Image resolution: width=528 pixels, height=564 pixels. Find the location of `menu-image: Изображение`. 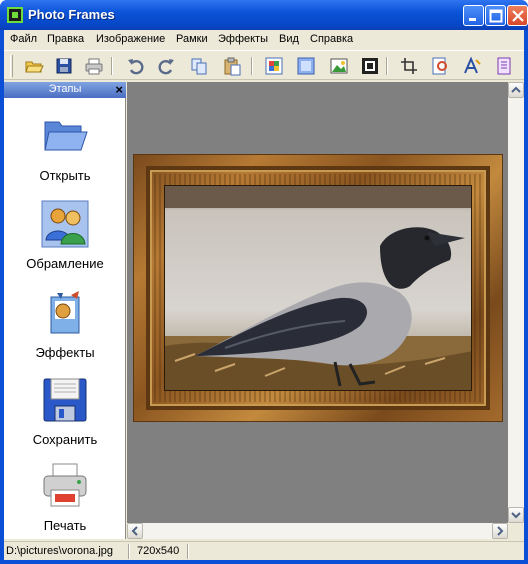

menu-image: Изображение is located at coordinates (130, 39).